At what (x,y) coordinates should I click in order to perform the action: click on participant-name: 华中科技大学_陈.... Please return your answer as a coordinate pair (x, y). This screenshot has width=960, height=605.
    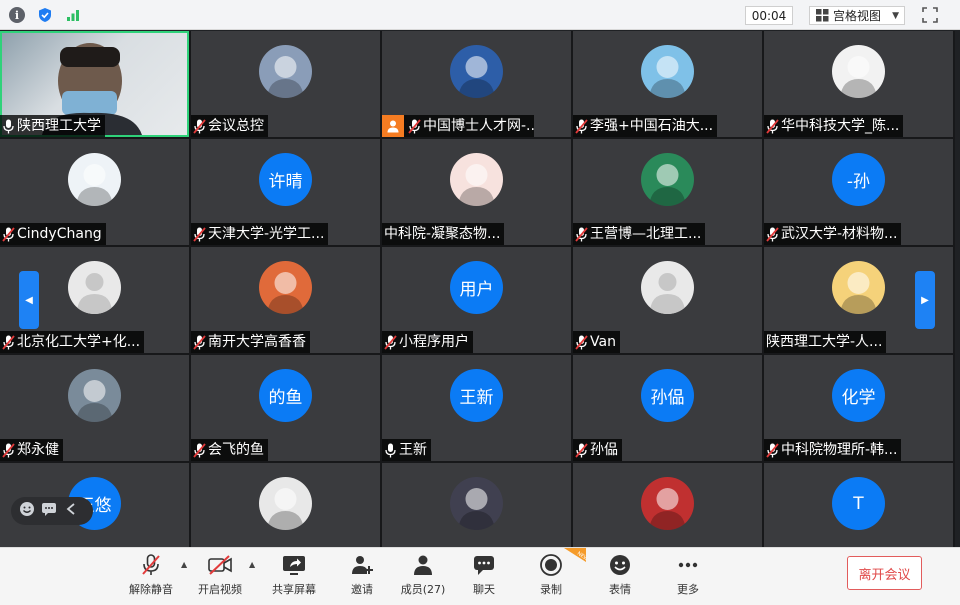
    Looking at the image, I should click on (840, 126).